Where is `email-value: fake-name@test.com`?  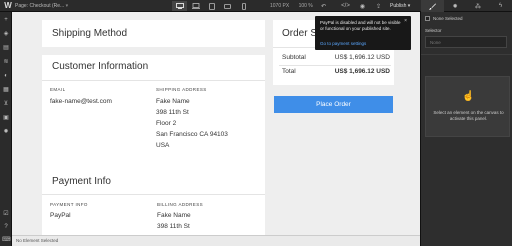
email-value: fake-name@test.com is located at coordinates (81, 101).